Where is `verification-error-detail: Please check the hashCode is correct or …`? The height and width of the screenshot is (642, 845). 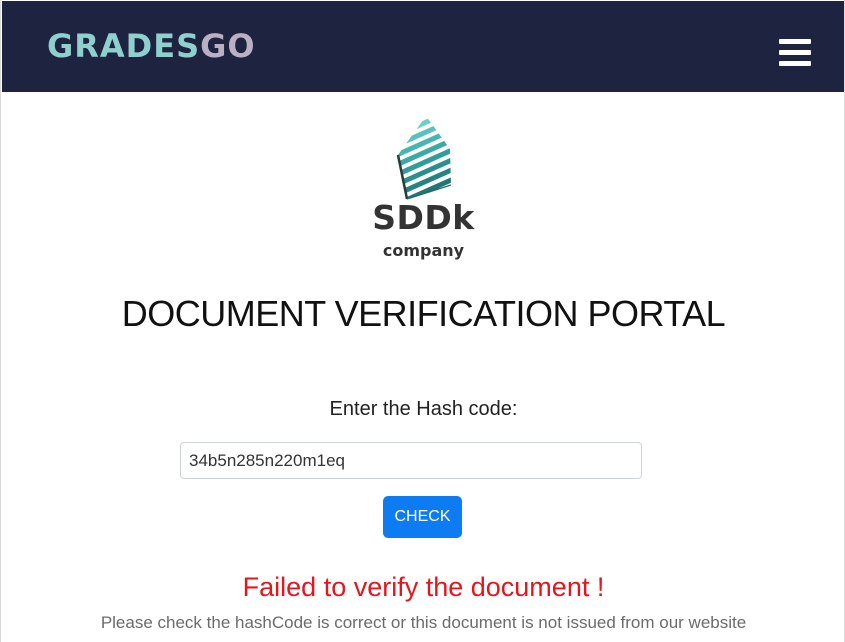 verification-error-detail: Please check the hashCode is correct or … is located at coordinates (423, 622).